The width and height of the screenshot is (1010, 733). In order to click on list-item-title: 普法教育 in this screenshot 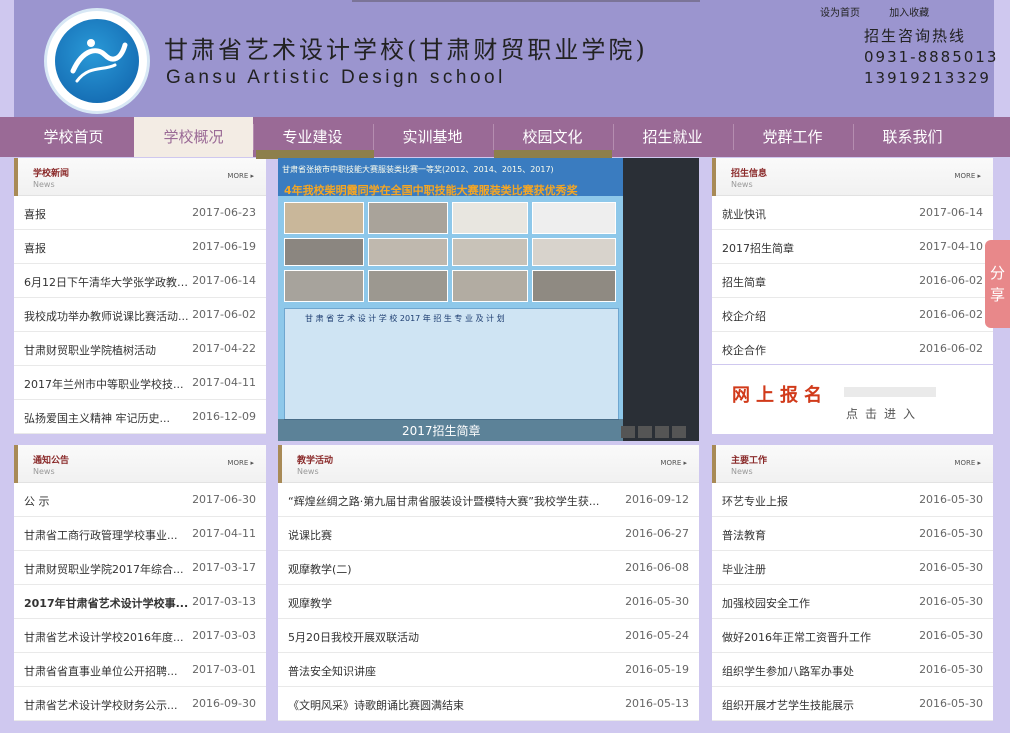, I will do `click(744, 535)`.